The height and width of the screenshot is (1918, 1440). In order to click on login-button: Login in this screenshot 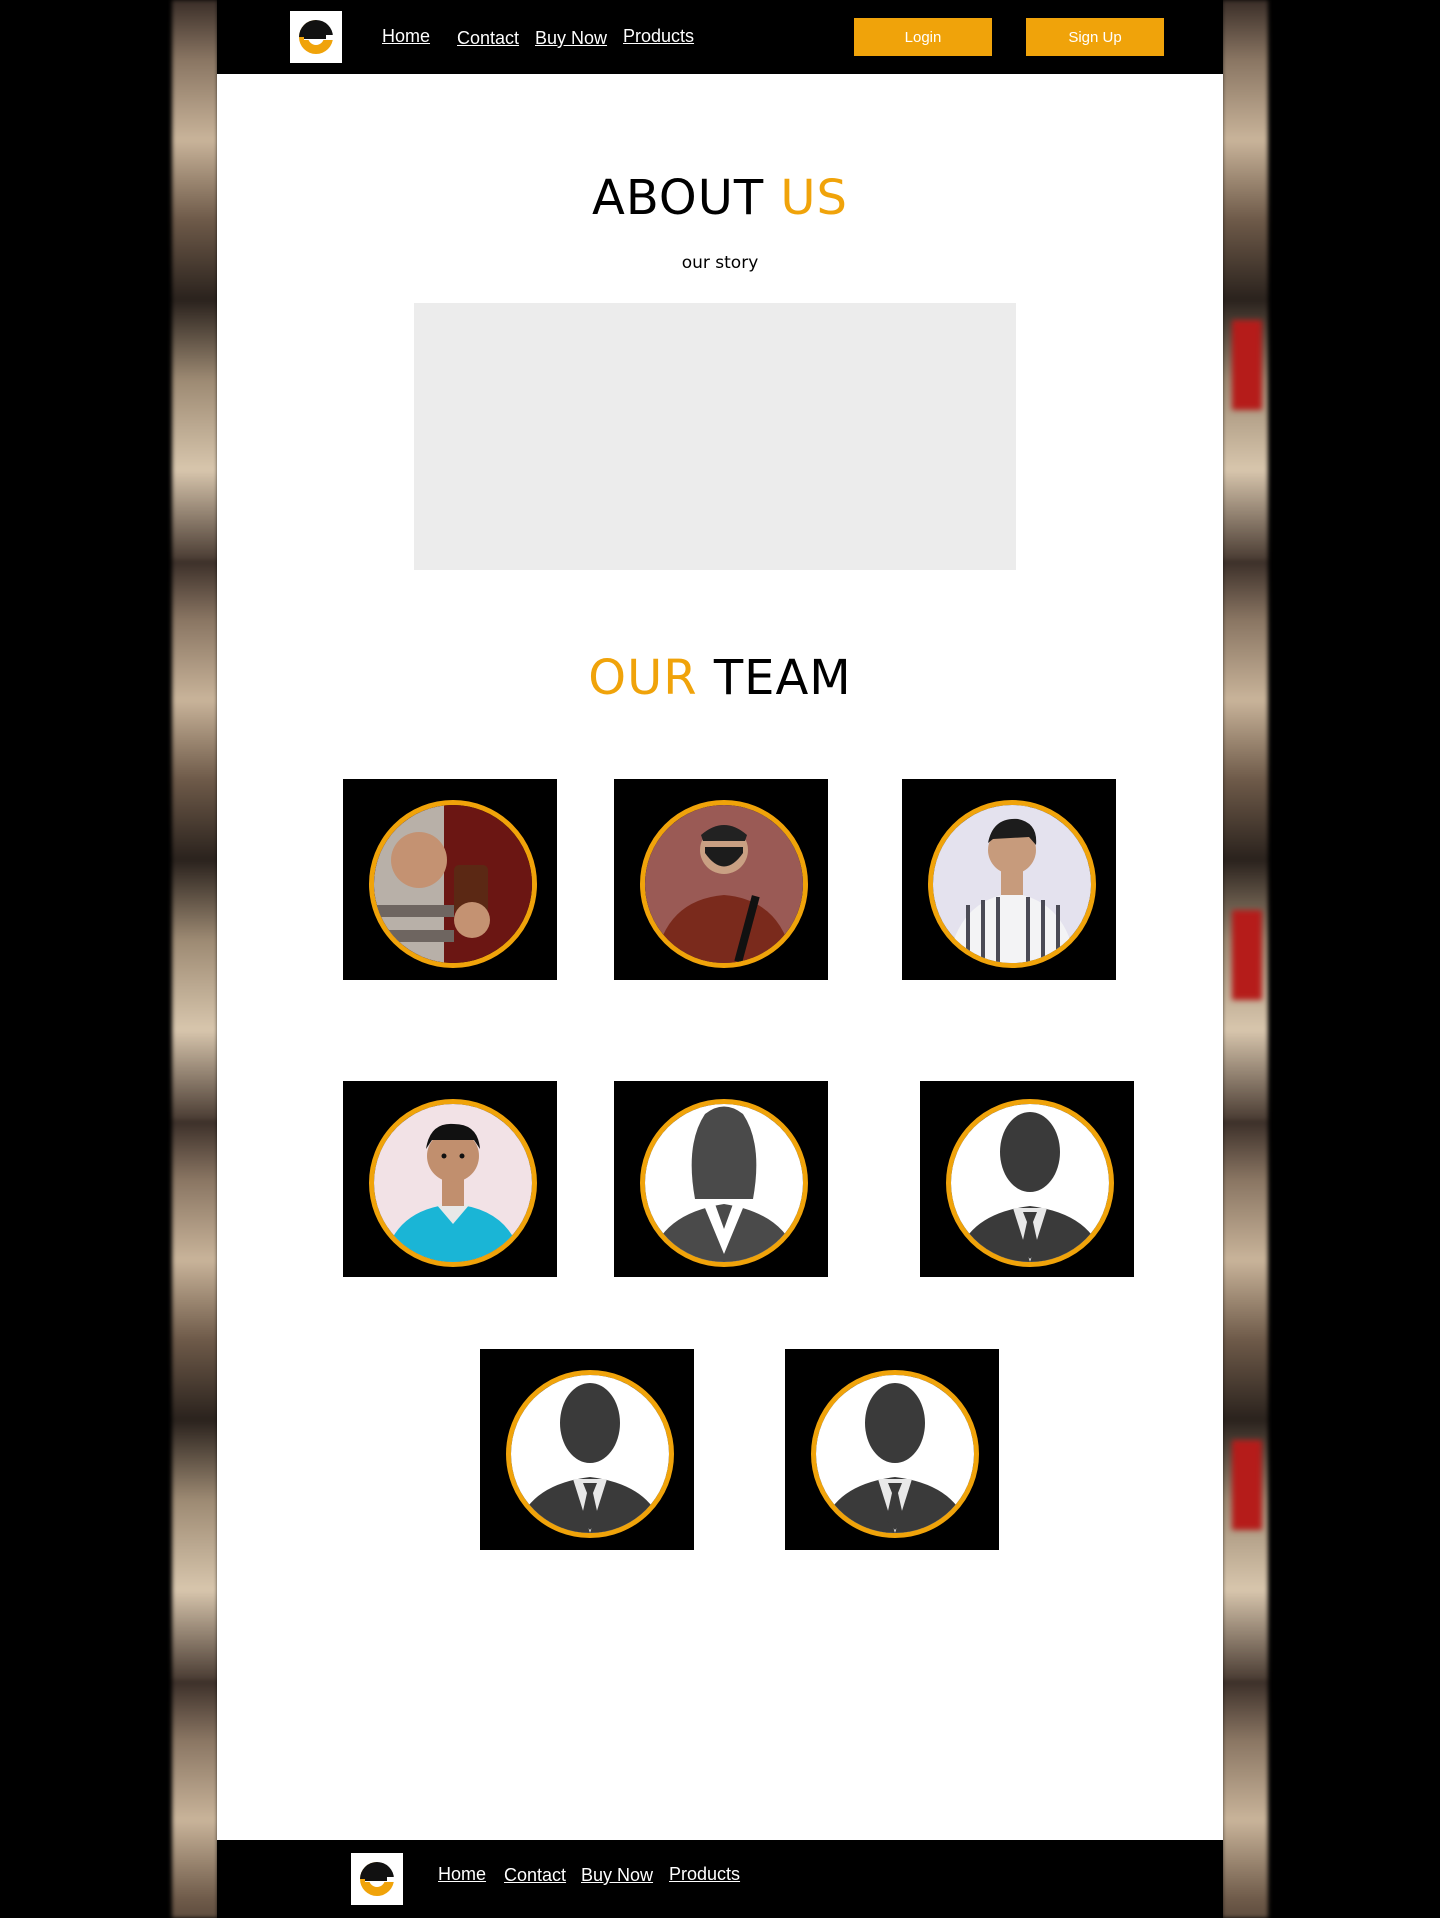, I will do `click(923, 37)`.